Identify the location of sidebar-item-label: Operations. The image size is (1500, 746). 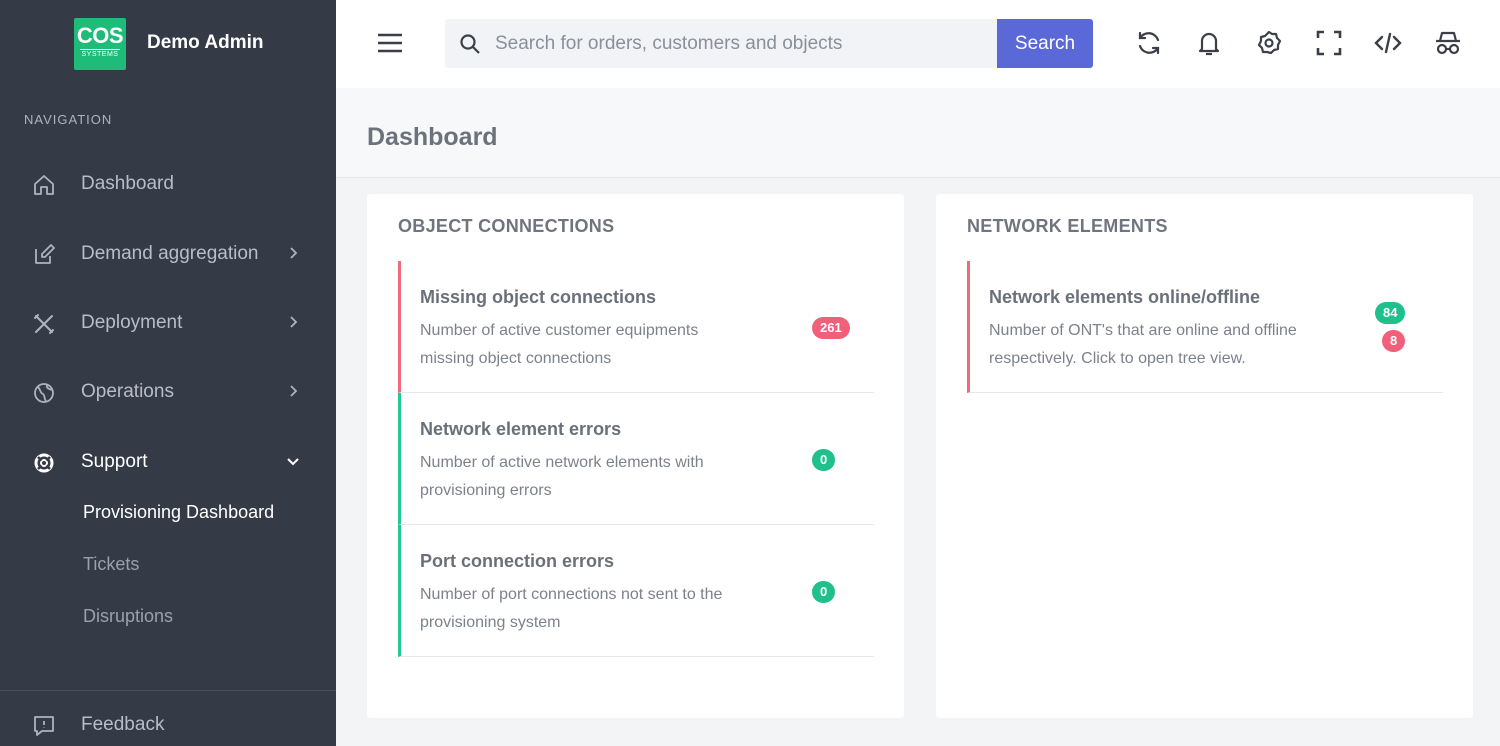
(127, 391).